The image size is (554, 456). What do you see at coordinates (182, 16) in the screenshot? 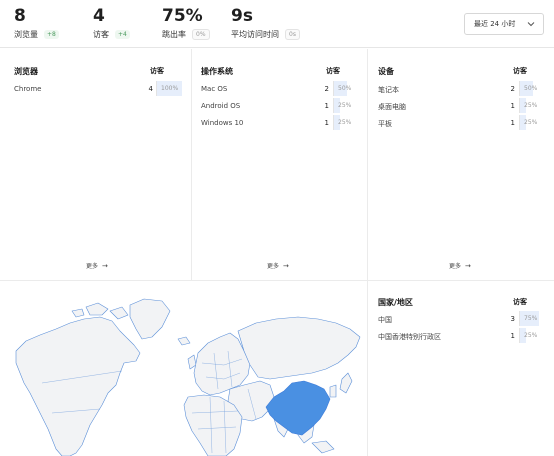
I see `stat-value: 75%` at bounding box center [182, 16].